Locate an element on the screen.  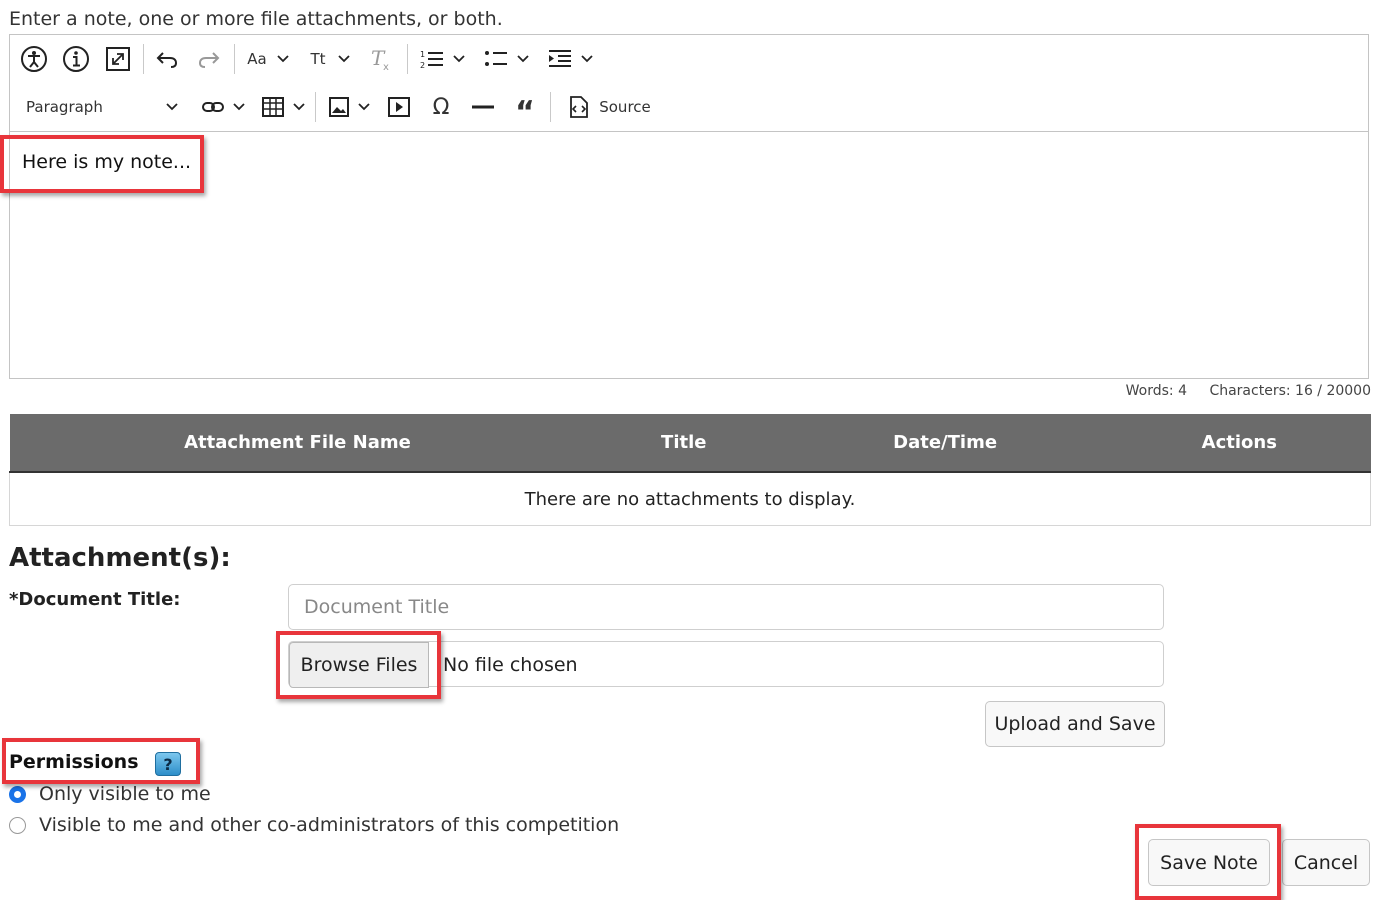
attachments-heading: Attachment(s): is located at coordinates (120, 558).